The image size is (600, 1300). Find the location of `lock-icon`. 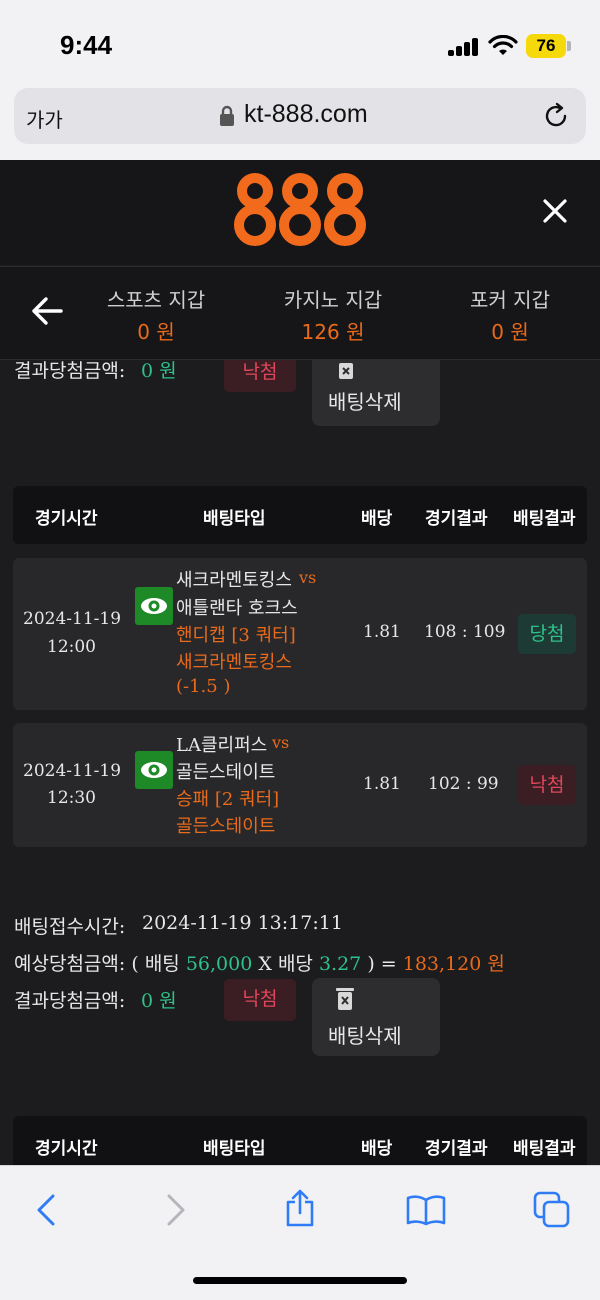

lock-icon is located at coordinates (227, 115).